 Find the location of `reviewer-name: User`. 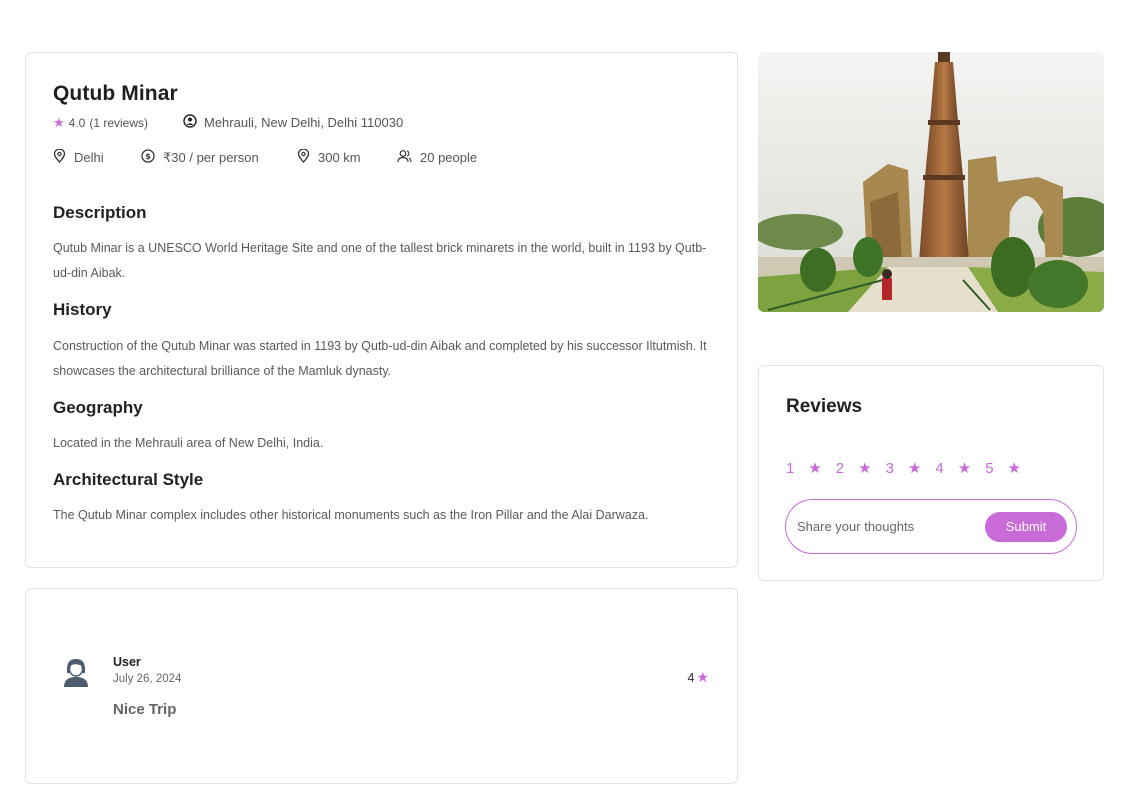

reviewer-name: User is located at coordinates (127, 662).